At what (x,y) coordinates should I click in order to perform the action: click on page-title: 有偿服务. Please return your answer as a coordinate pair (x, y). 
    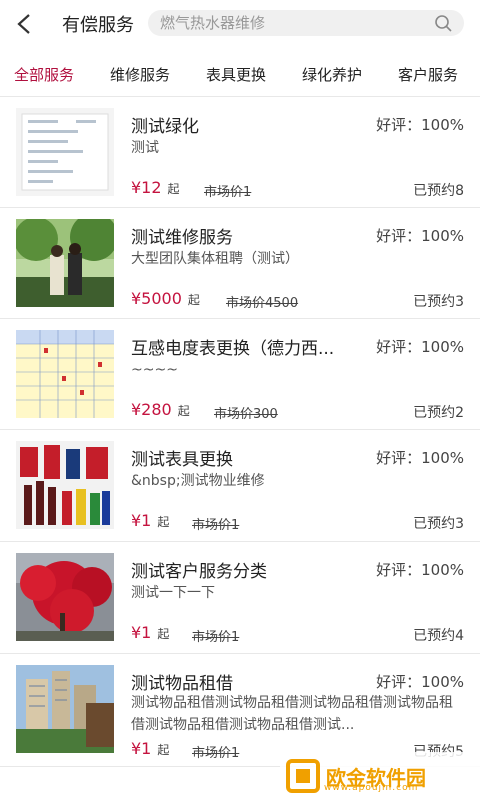
    Looking at the image, I should click on (98, 25).